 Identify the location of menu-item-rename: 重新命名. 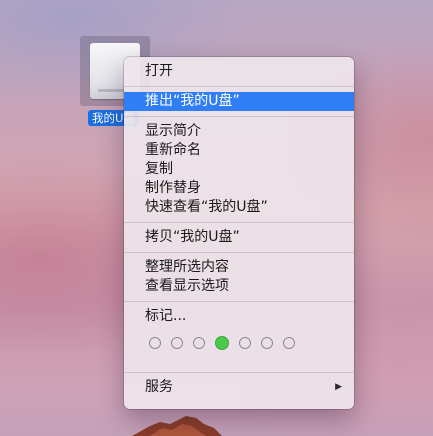
(239, 150).